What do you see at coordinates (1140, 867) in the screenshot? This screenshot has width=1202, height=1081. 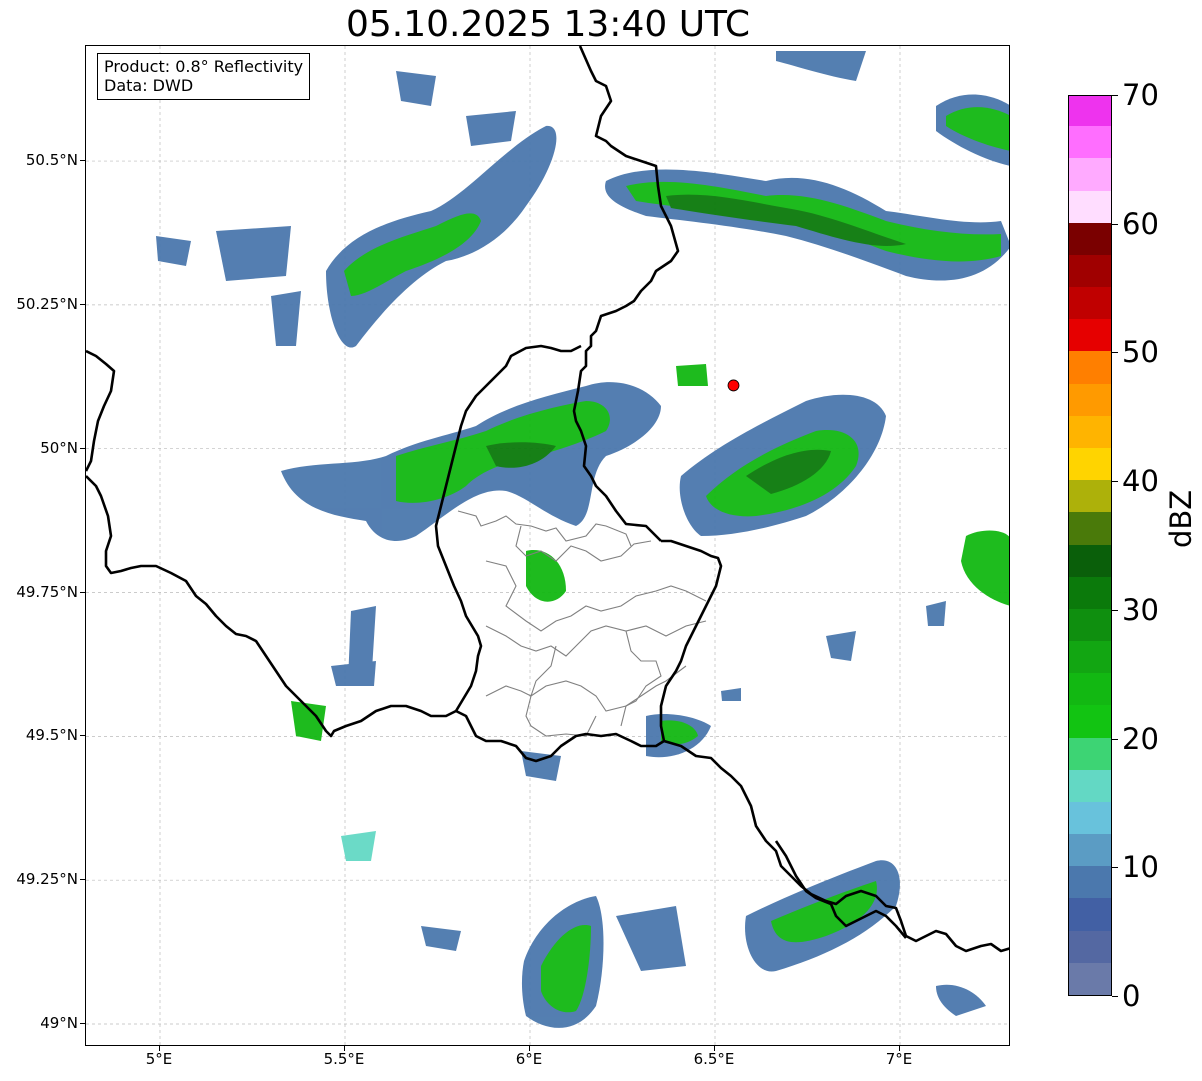 I see `colorbar-tick-label: 10` at bounding box center [1140, 867].